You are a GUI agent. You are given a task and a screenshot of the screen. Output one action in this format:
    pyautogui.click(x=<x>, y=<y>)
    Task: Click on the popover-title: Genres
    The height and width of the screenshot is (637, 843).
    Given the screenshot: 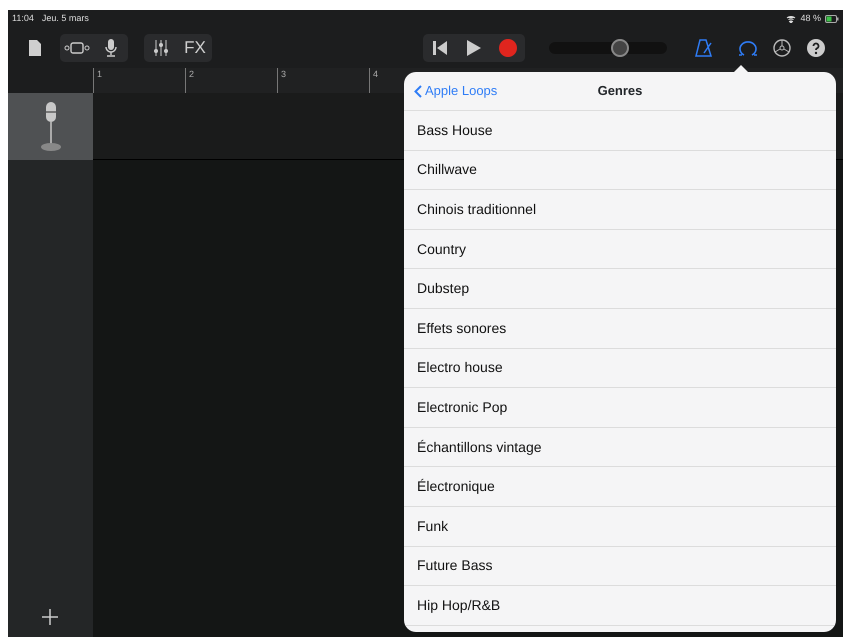 What is the action you would take?
    pyautogui.click(x=620, y=91)
    